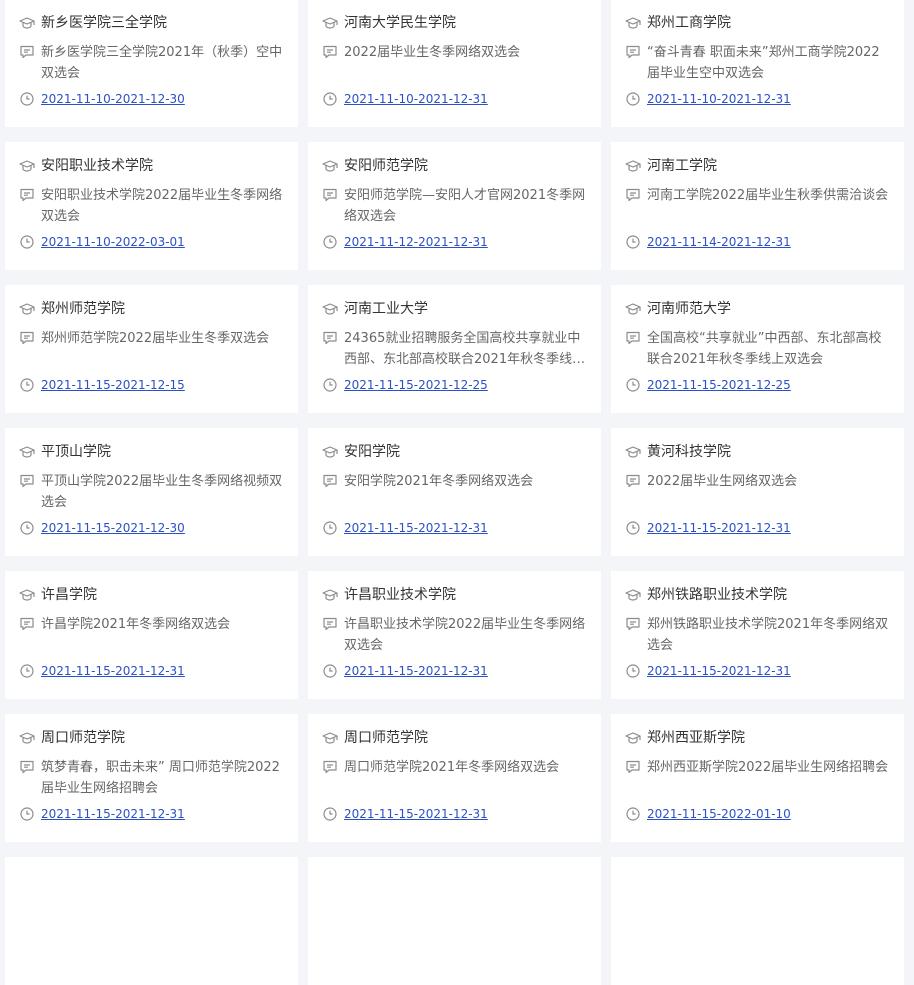 The width and height of the screenshot is (914, 985). I want to click on title-row: 郑州师范学院2022届毕业生冬季双选会, so click(151, 349).